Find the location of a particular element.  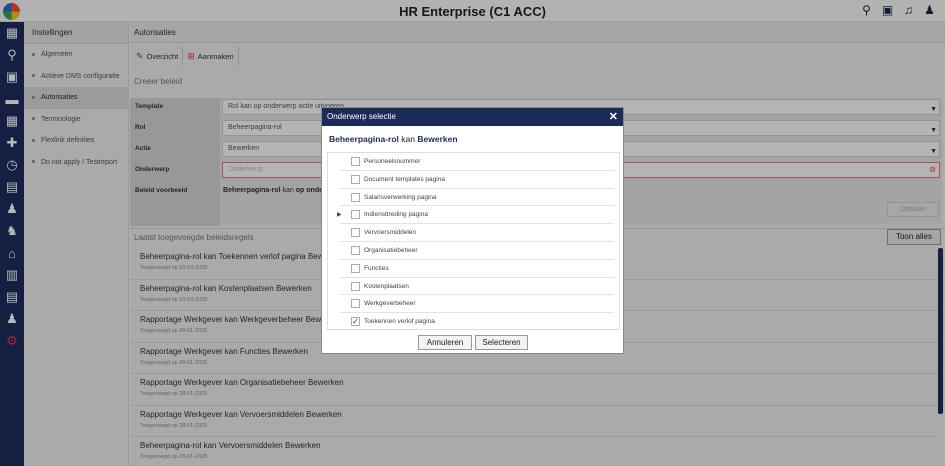

option-row: ▶ Indiensttreding pagina is located at coordinates (475, 215).